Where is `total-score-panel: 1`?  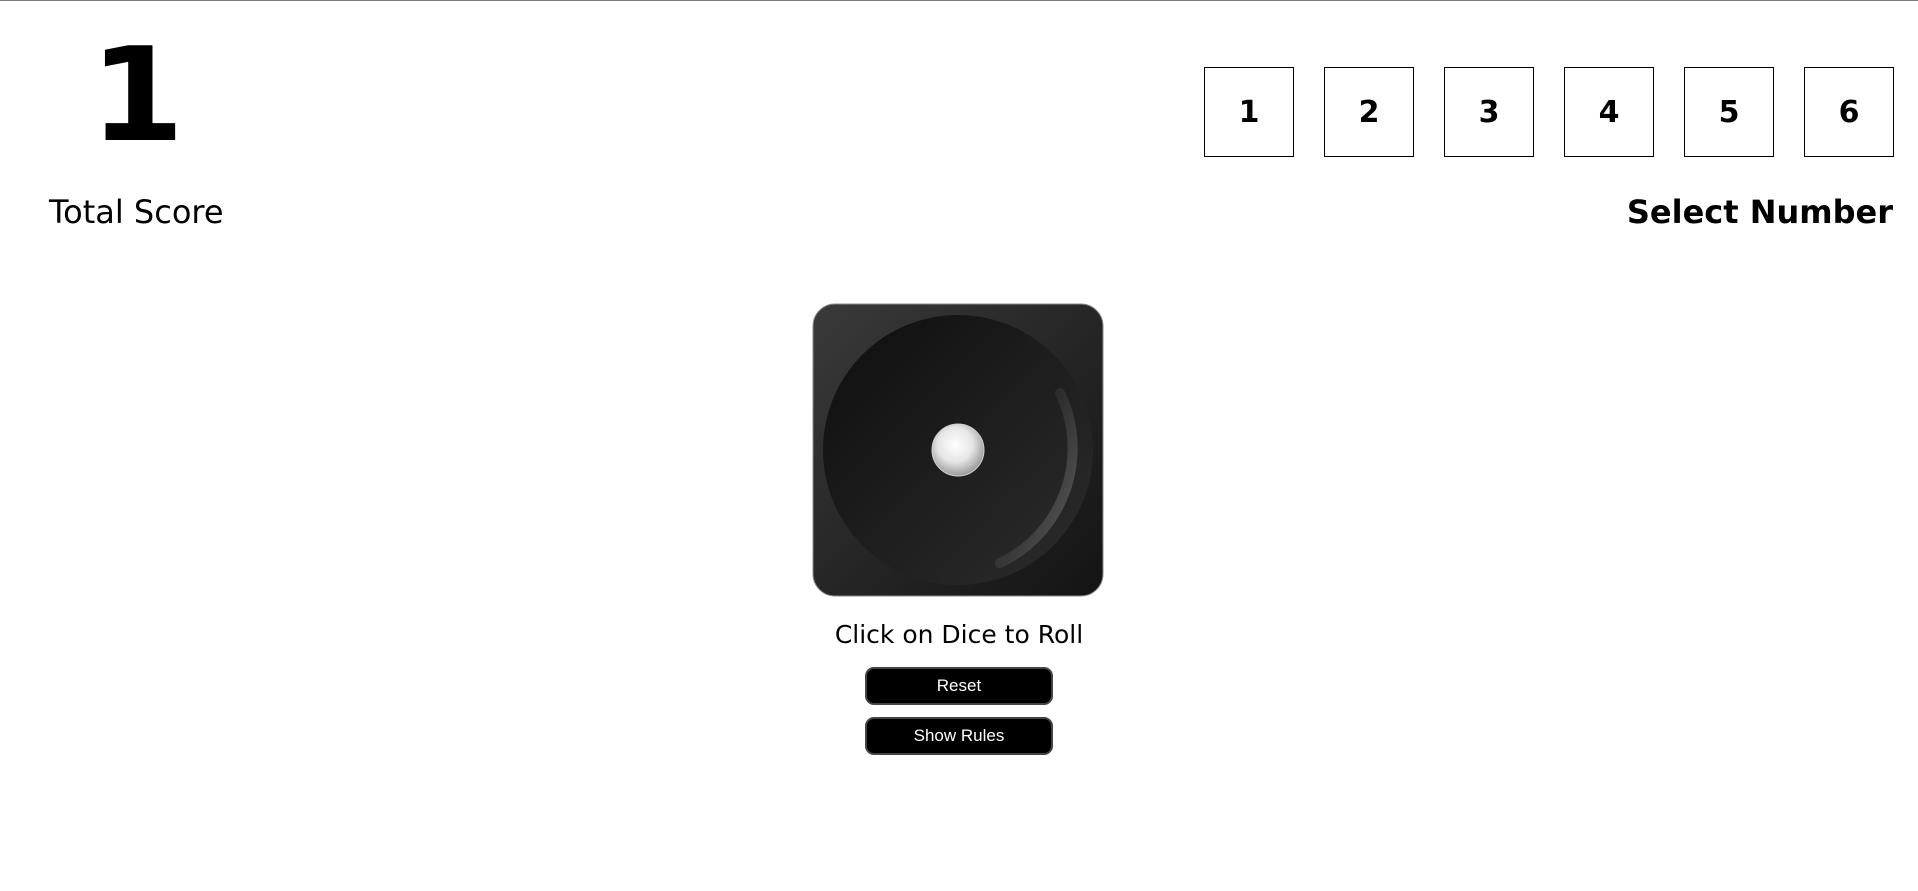 total-score-panel: 1 is located at coordinates (136, 95).